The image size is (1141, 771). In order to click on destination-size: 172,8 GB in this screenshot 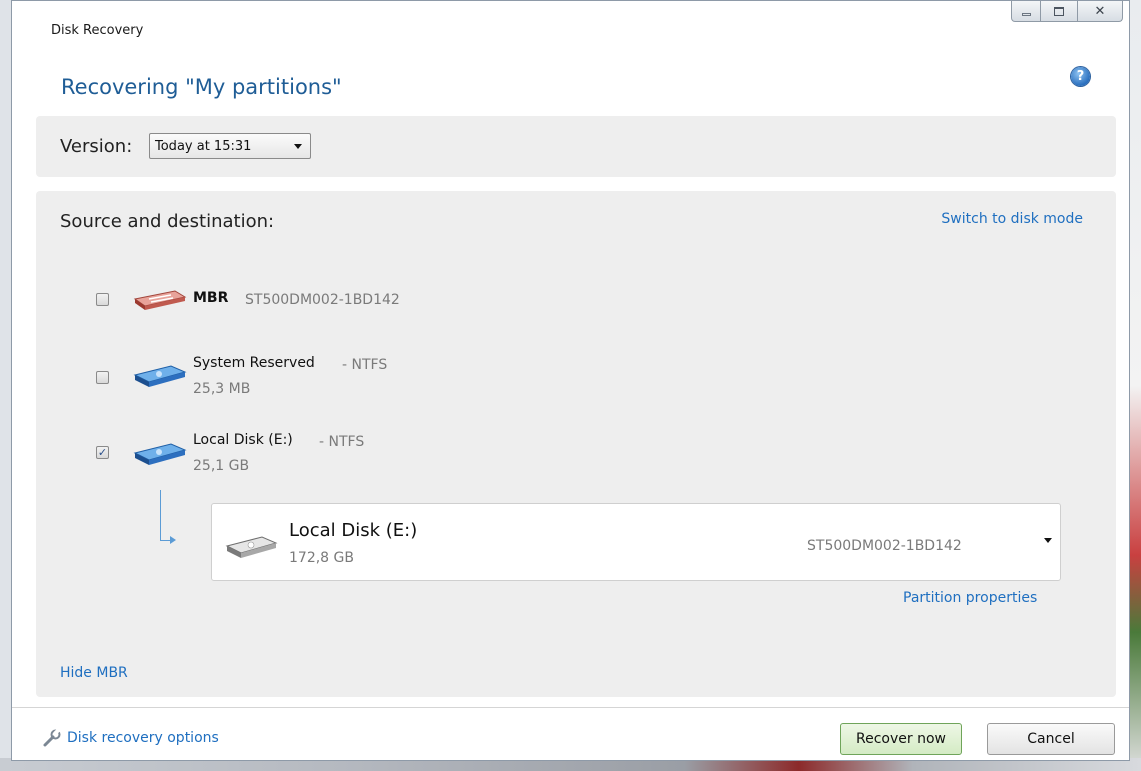, I will do `click(321, 558)`.